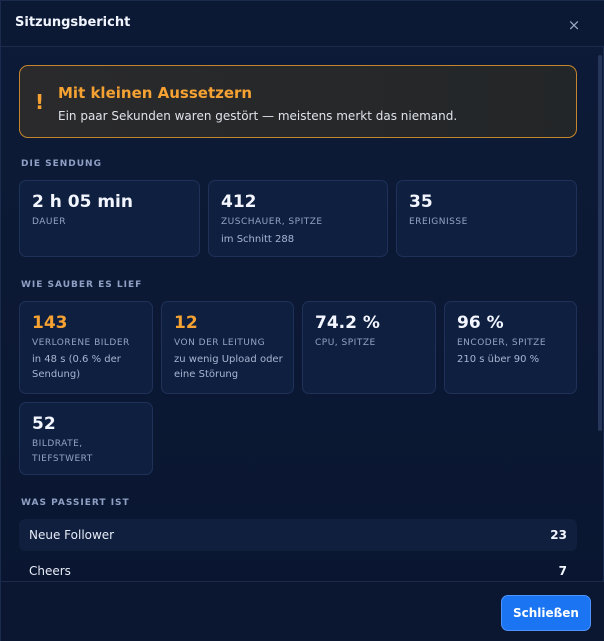 The image size is (604, 641). Describe the element at coordinates (86, 438) in the screenshot. I see `stat-card-framerate: 52 BILDRATE, TIEFSTWERT` at that location.